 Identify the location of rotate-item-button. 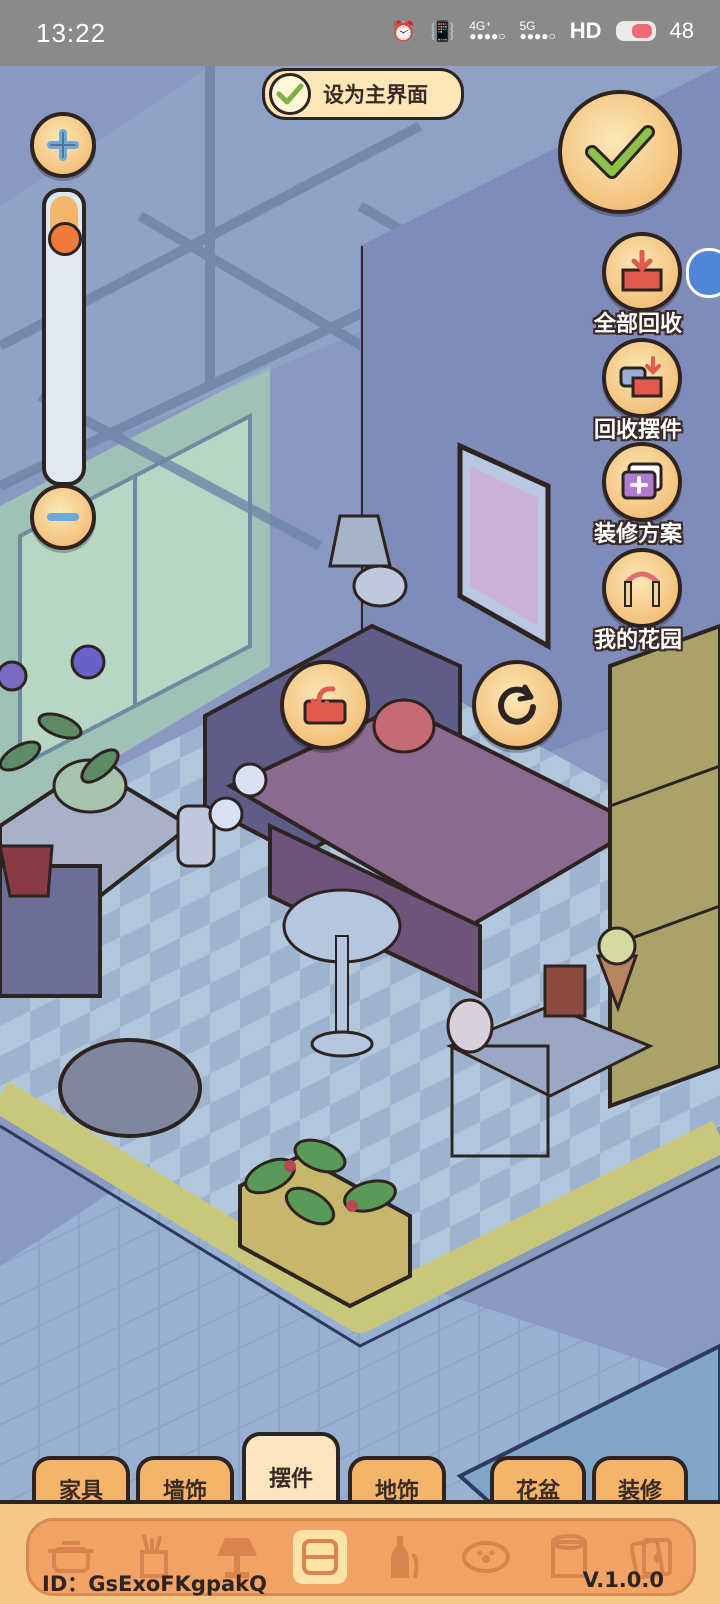
(517, 705).